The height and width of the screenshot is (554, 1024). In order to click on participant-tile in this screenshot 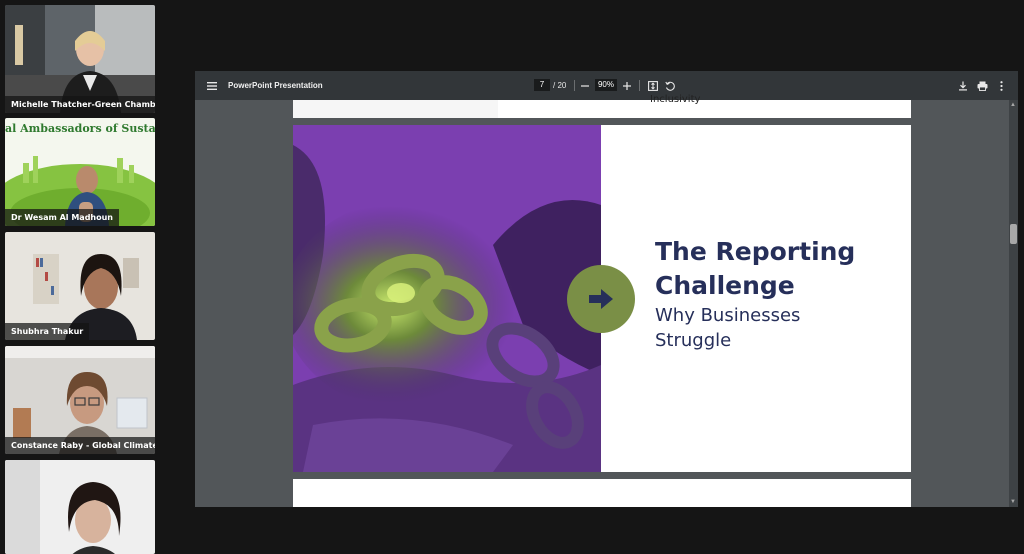, I will do `click(80, 507)`.